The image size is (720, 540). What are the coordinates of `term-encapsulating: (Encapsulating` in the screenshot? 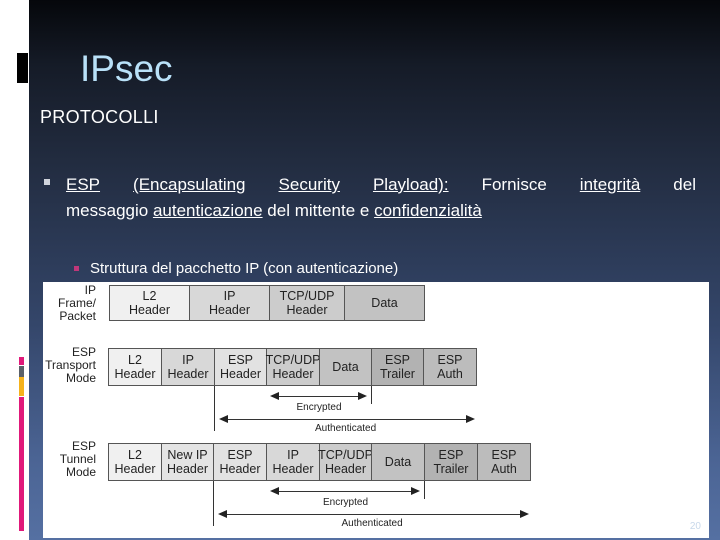 It's located at (189, 184).